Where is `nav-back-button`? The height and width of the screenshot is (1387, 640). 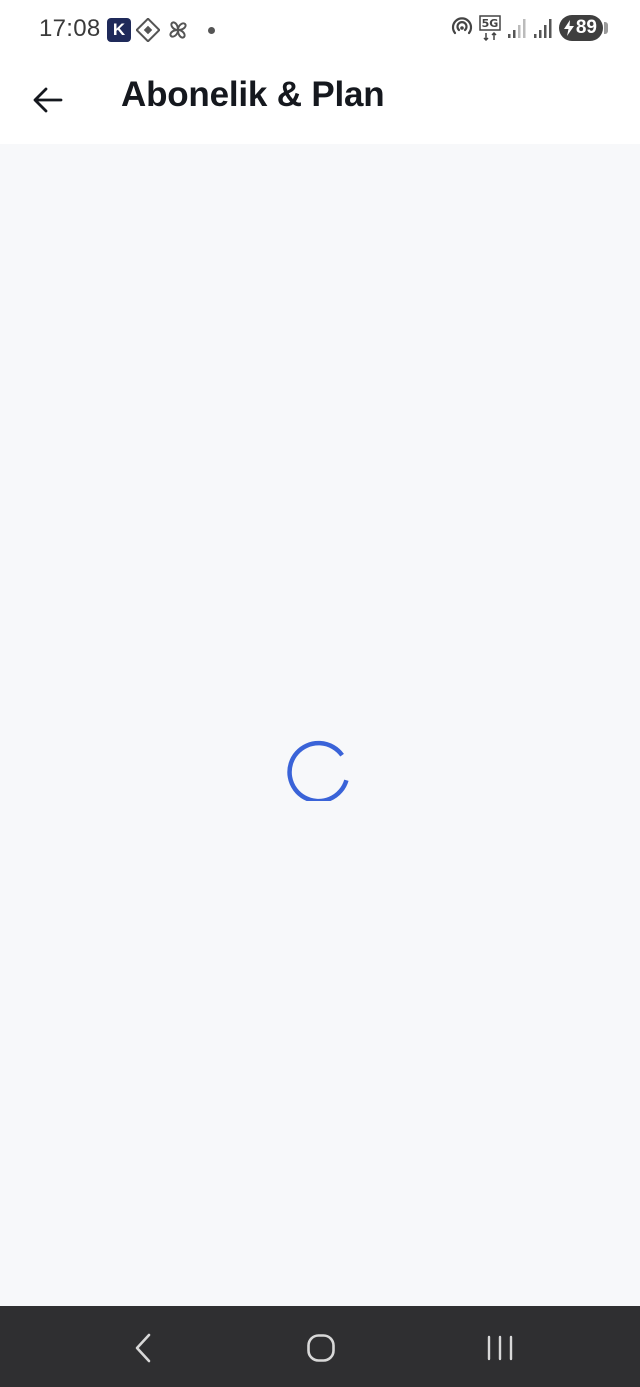 nav-back-button is located at coordinates (143, 1348).